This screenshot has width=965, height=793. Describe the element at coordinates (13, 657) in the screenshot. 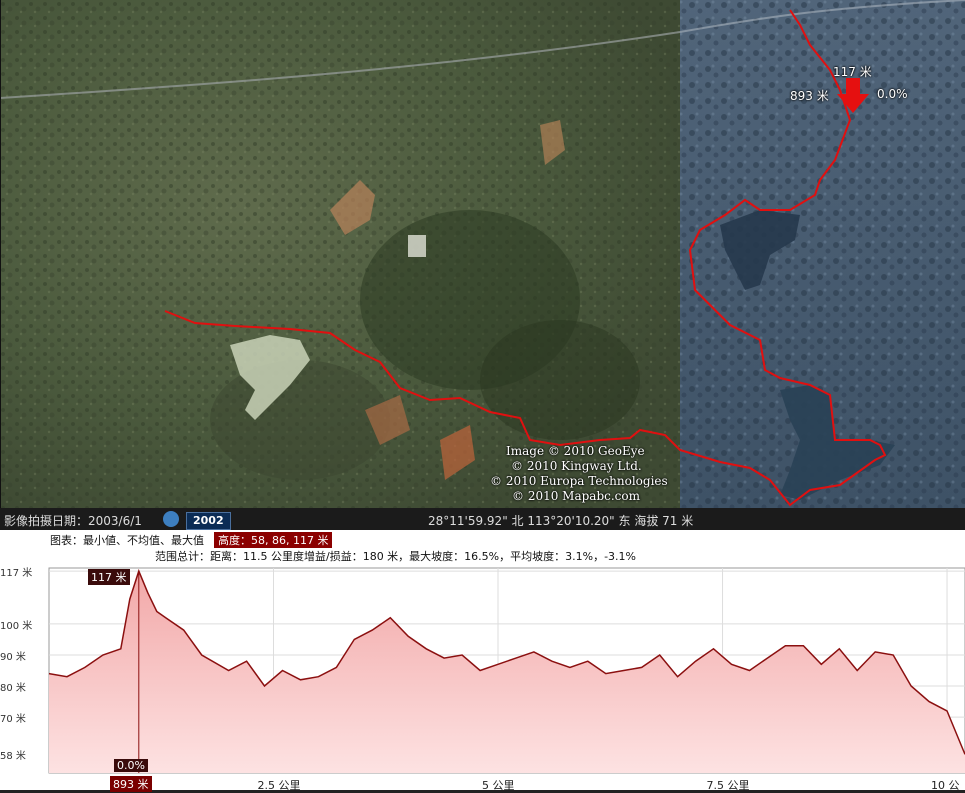

I see `y-tick-label: 90 米` at that location.